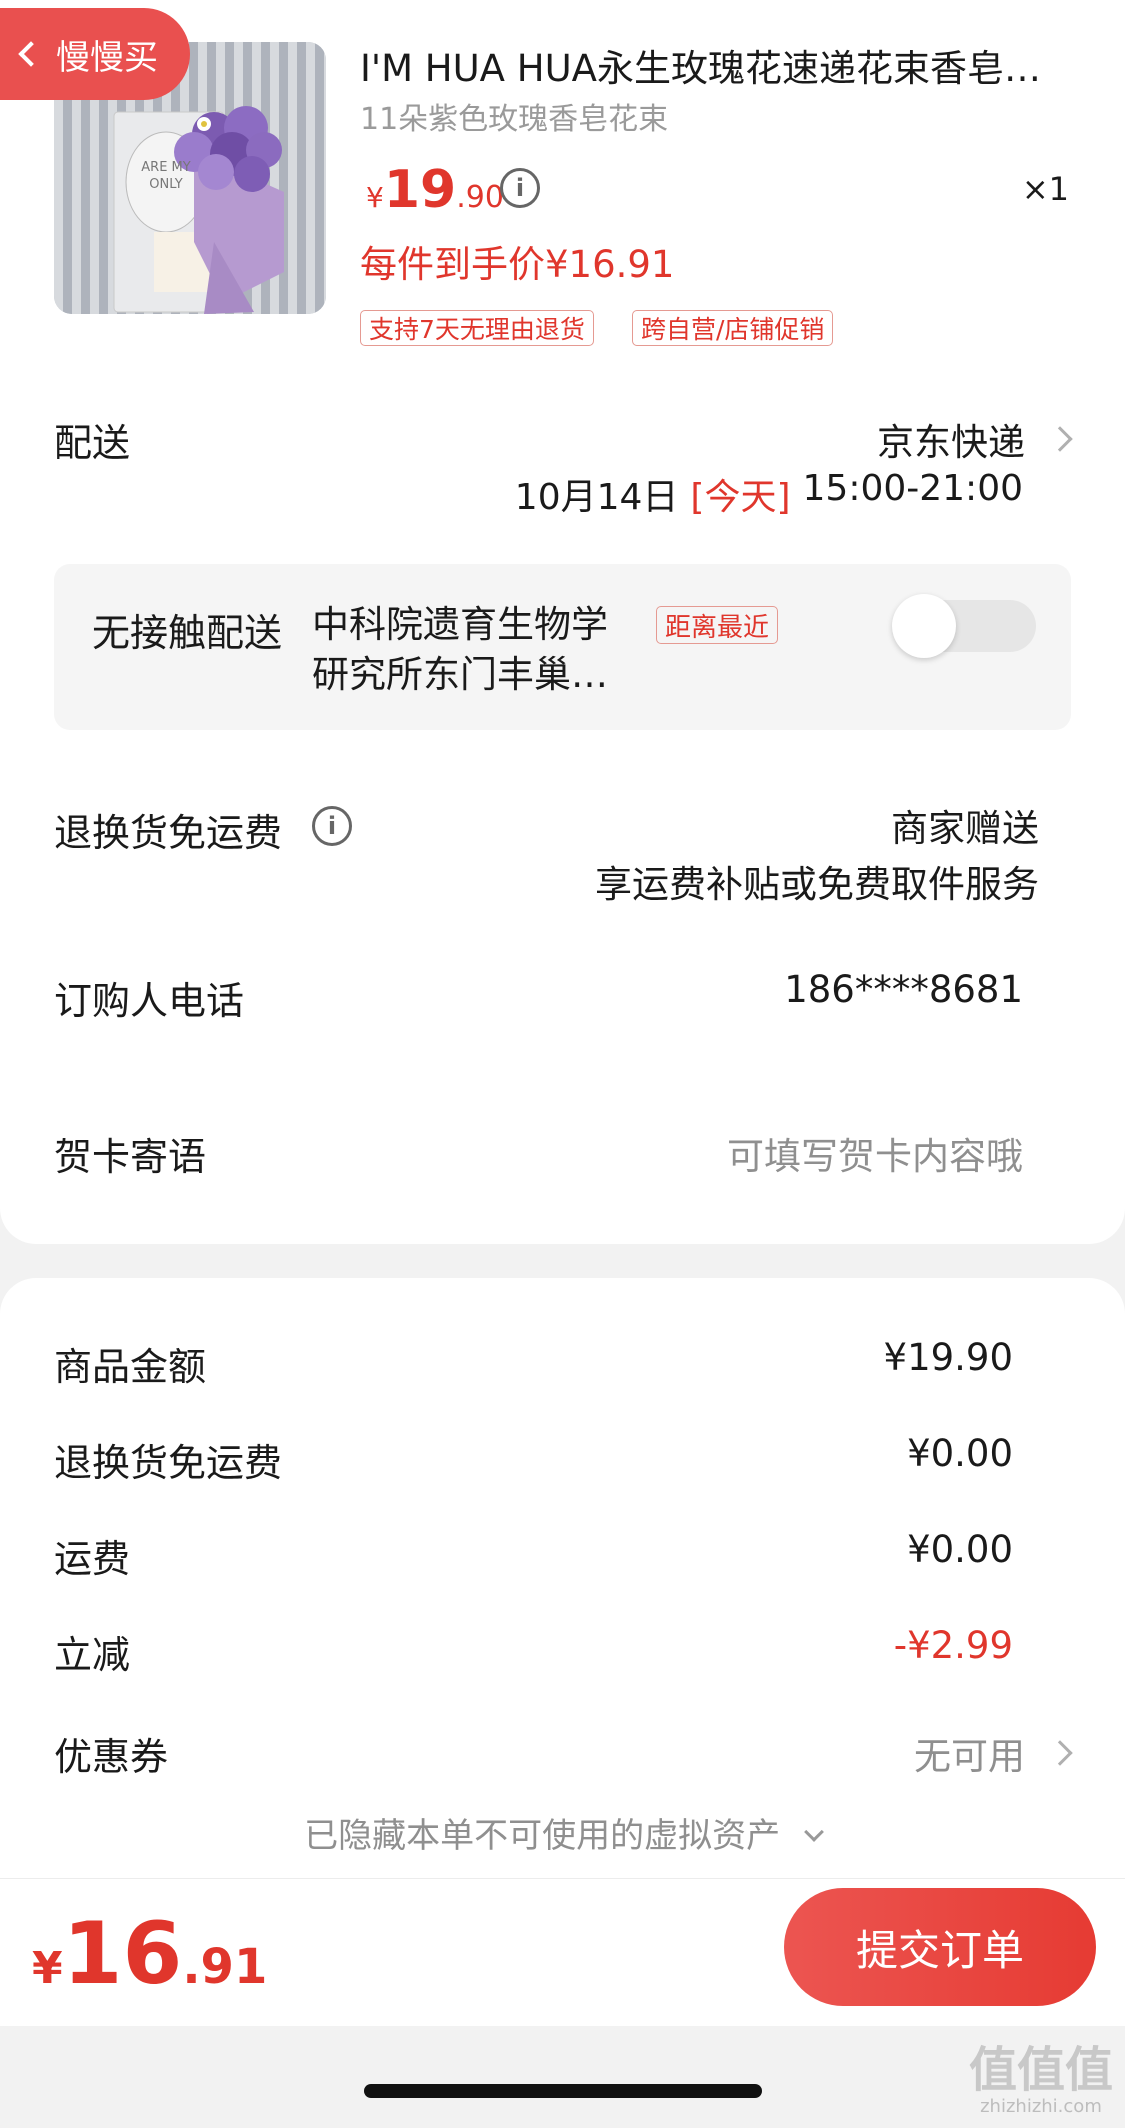  Describe the element at coordinates (122, 1954) in the screenshot. I see `total-integer: 16` at that location.